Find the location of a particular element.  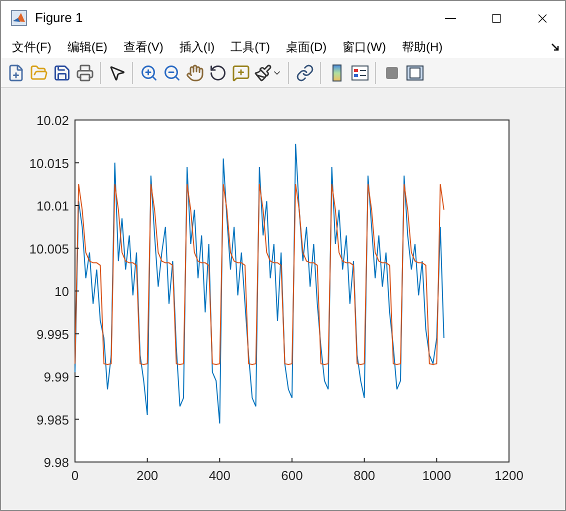

menu-item: 工具(T) is located at coordinates (250, 47).